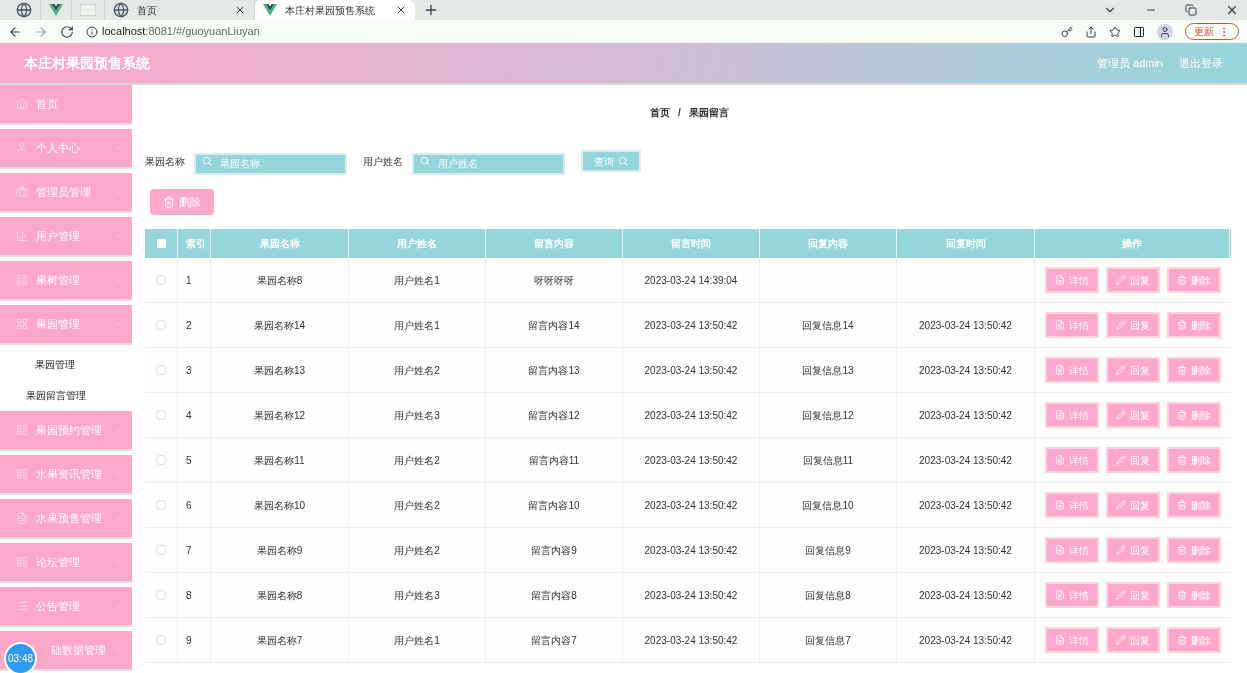 This screenshot has height=673, width=1247. I want to click on tab-title: 首页, so click(147, 10).